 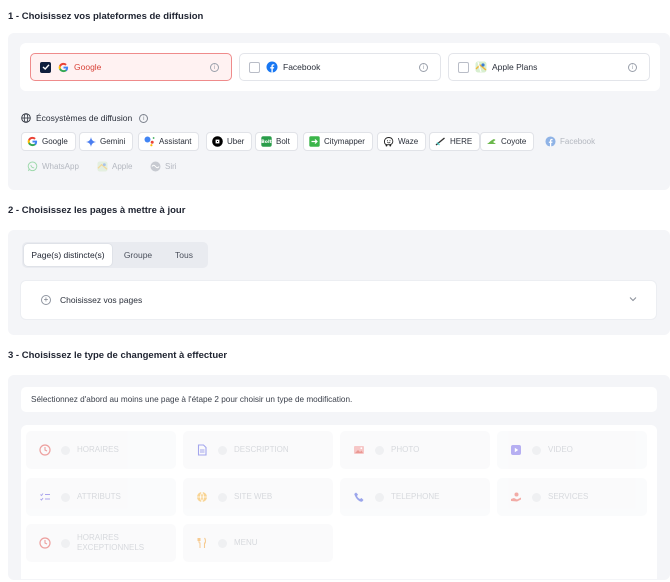 What do you see at coordinates (633, 299) in the screenshot?
I see `chevron-down-icon` at bounding box center [633, 299].